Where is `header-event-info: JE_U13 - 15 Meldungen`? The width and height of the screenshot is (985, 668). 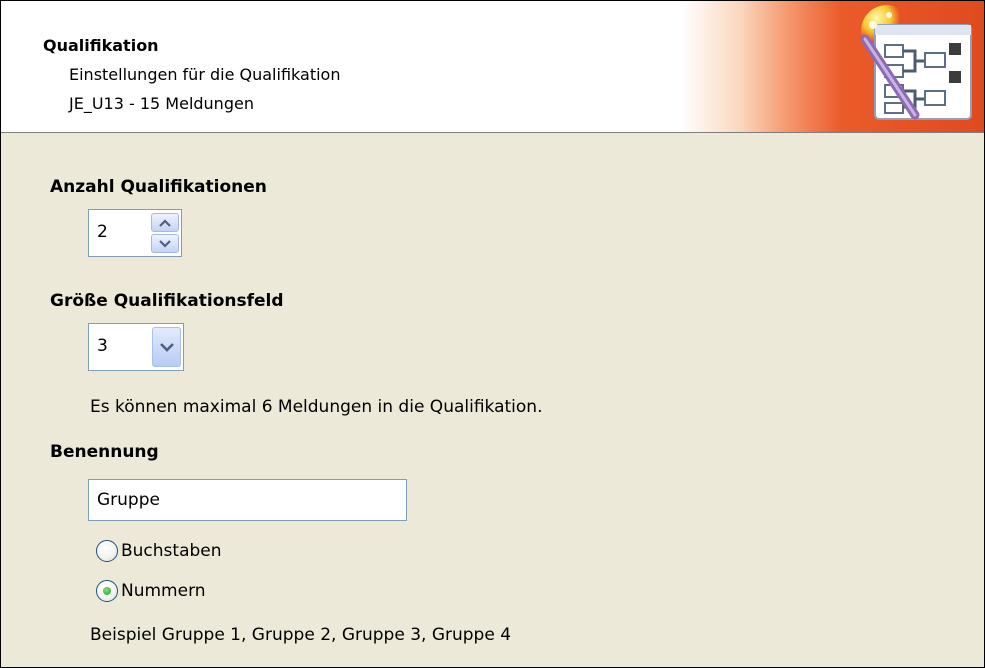 header-event-info: JE_U13 - 15 Meldungen is located at coordinates (161, 103).